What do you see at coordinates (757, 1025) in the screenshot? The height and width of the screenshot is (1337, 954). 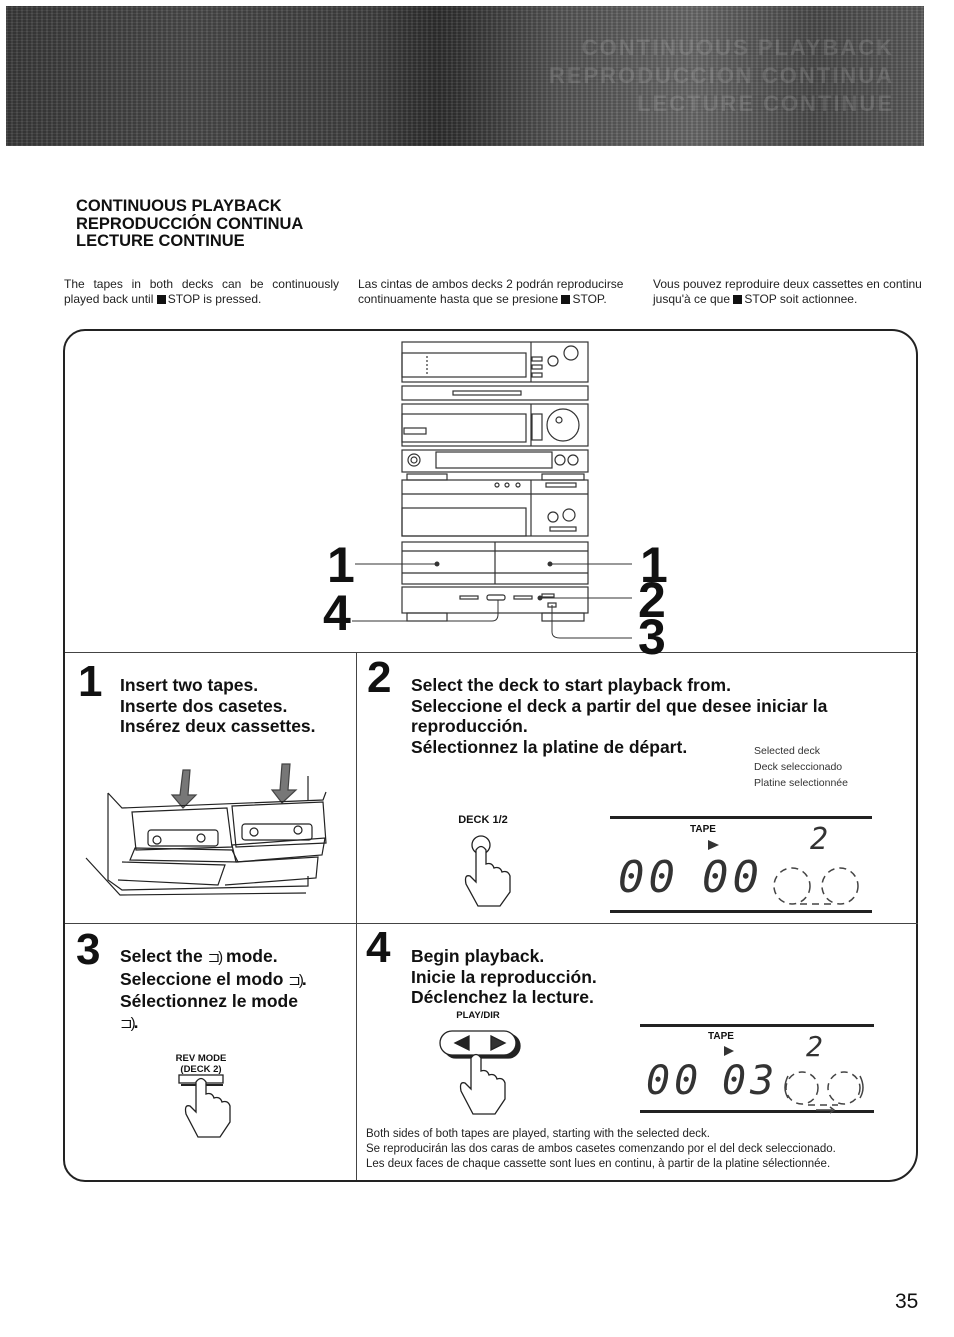 I see `display-border-top` at bounding box center [757, 1025].